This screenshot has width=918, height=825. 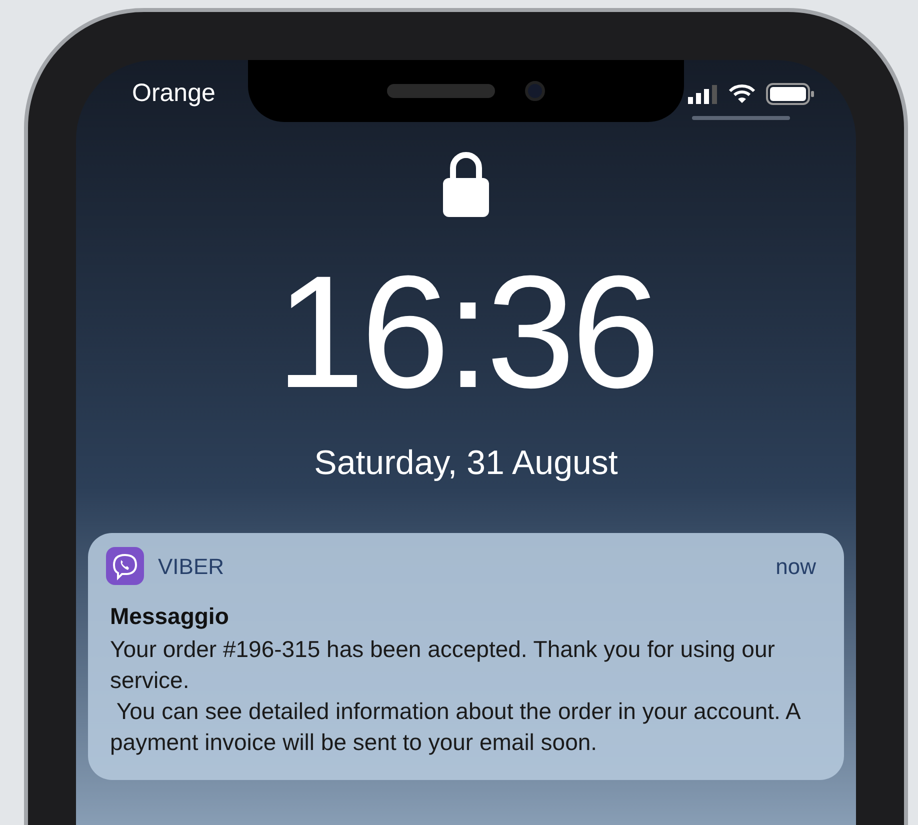 I want to click on app-name: VIBER, so click(x=191, y=566).